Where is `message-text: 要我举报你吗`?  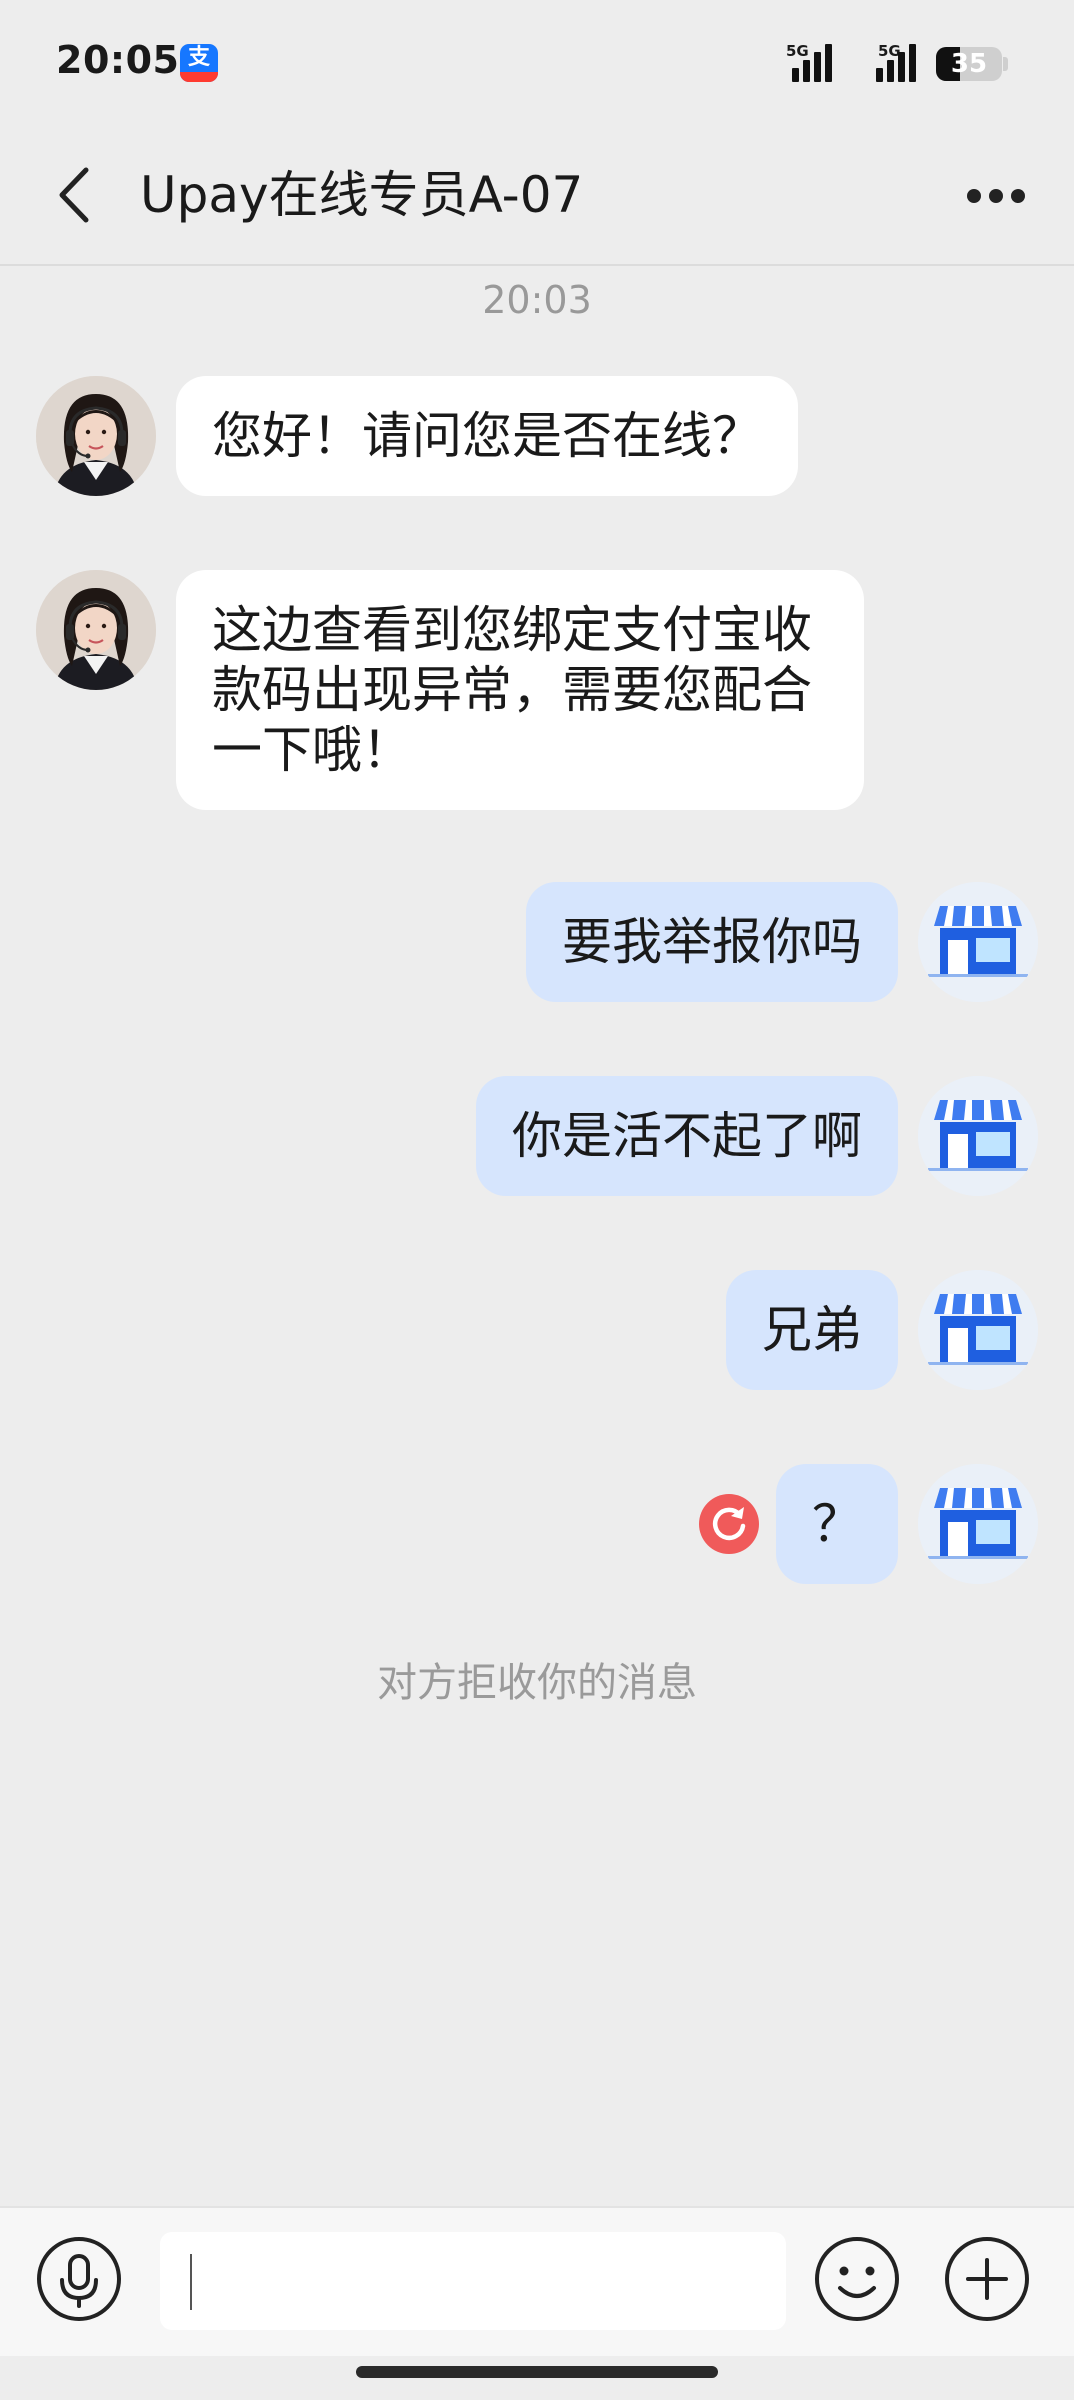
message-text: 要我举报你吗 is located at coordinates (712, 942).